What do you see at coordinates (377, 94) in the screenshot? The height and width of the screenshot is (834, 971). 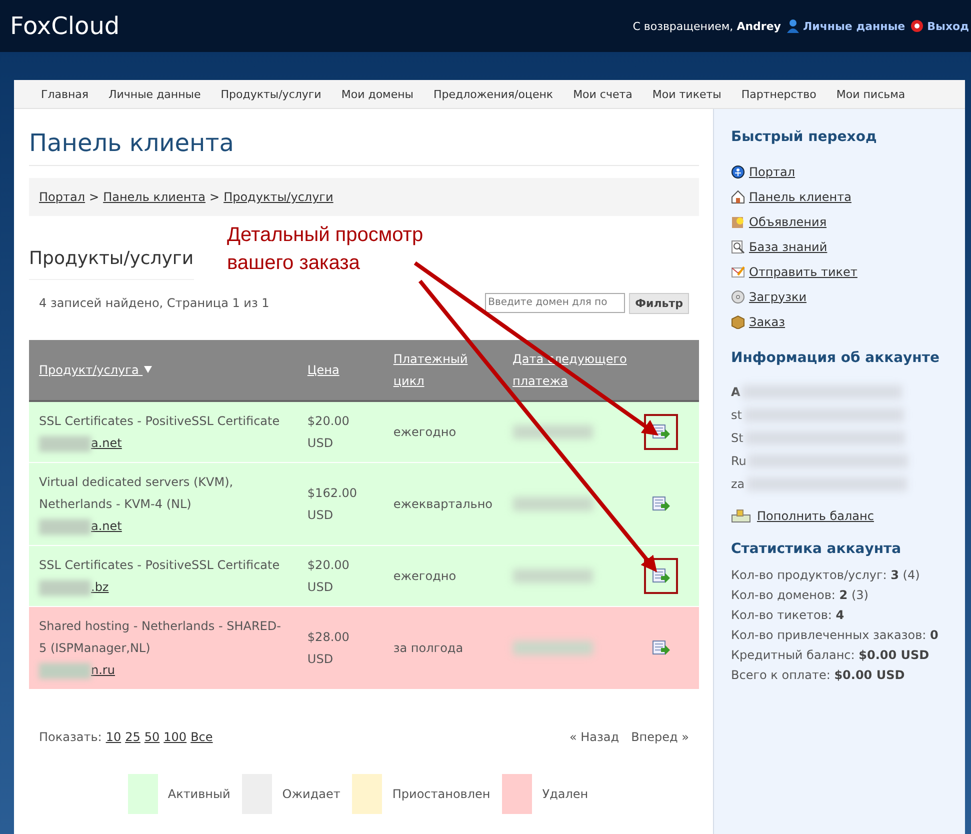 I see `nav-item: Мои домены` at bounding box center [377, 94].